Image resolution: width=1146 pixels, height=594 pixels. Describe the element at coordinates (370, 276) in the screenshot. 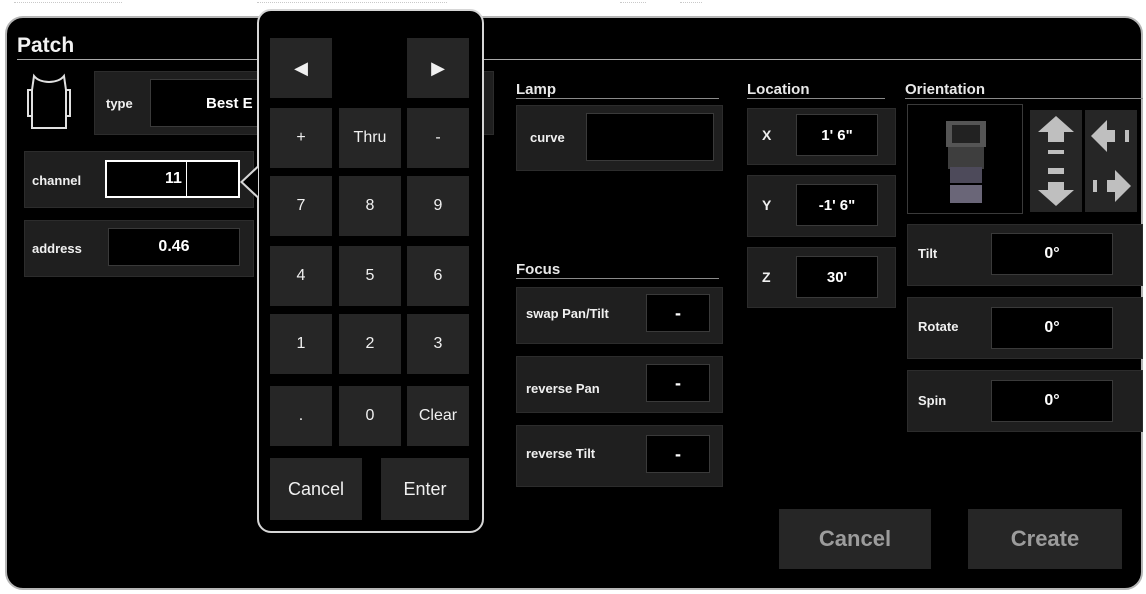

I see `key-5: 5` at that location.